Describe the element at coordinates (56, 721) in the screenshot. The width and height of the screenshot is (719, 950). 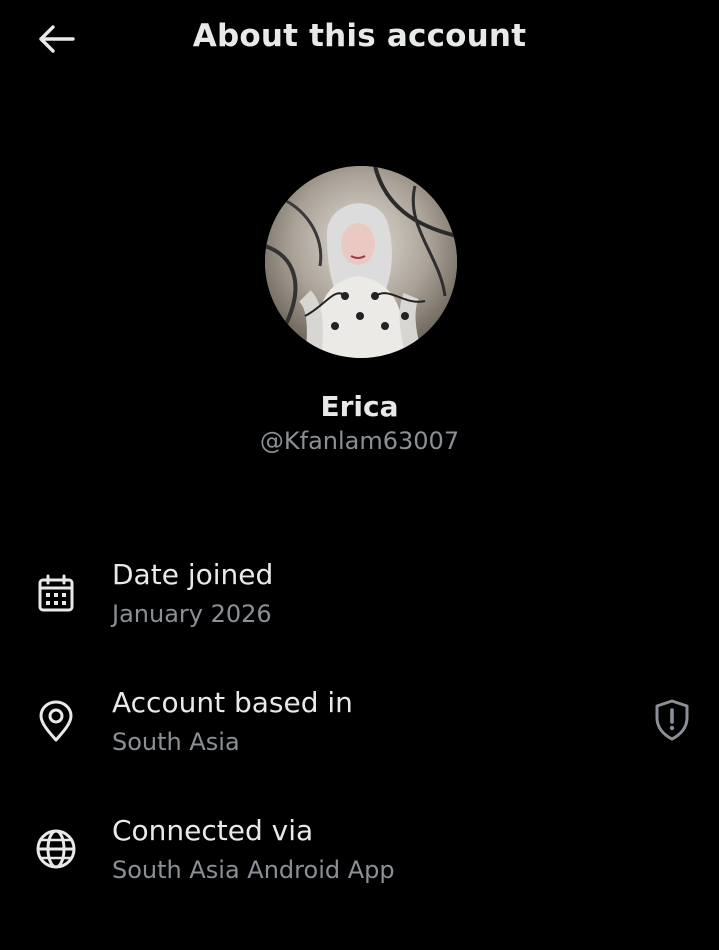
I see `location-pin-icon` at that location.